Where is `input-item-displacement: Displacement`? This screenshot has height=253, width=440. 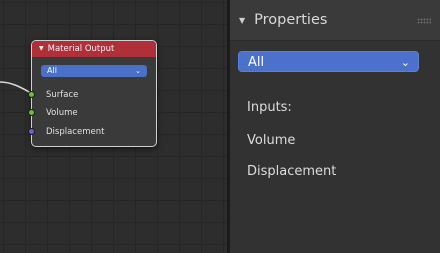
input-item-displacement: Displacement is located at coordinates (292, 171).